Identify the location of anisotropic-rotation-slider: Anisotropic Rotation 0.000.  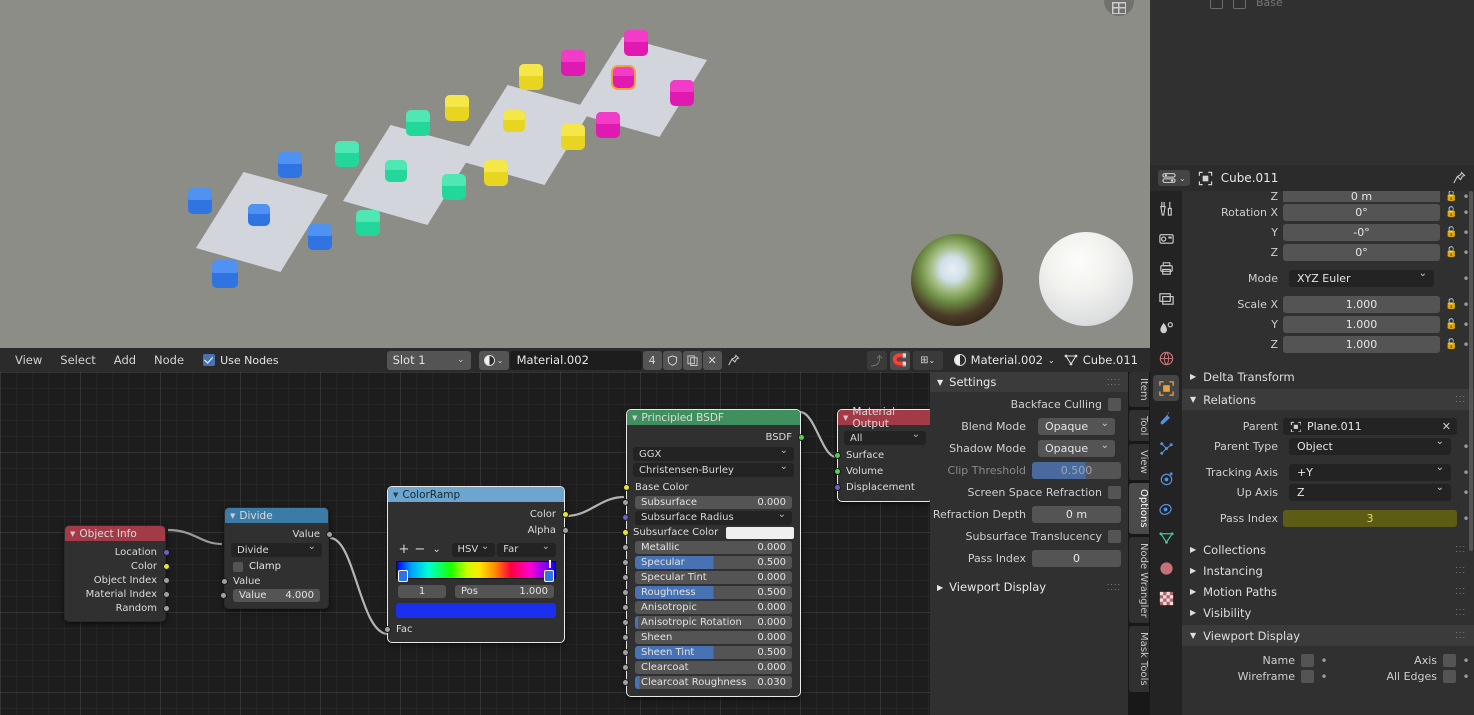
(713, 622).